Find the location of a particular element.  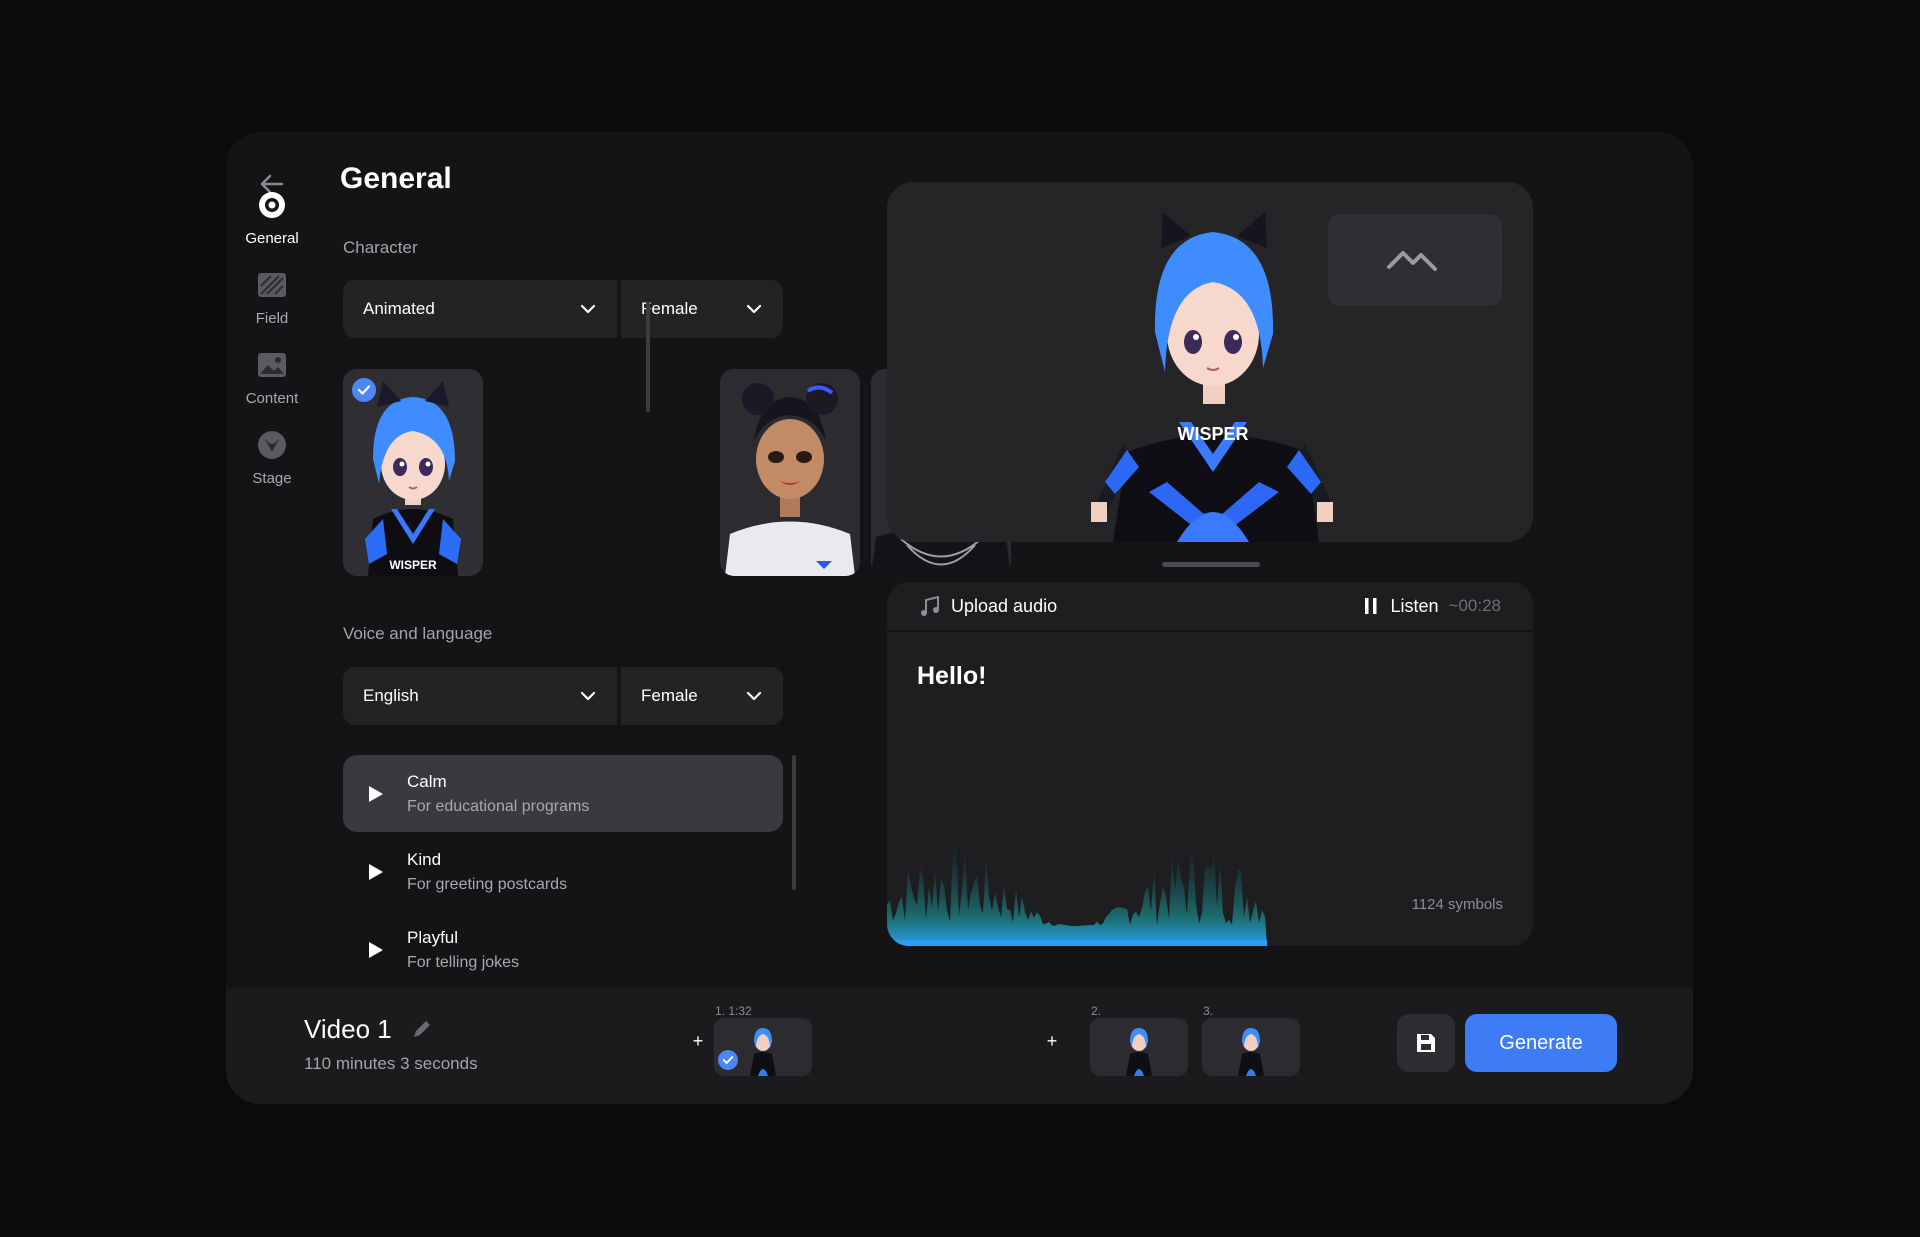

video-title-text: Video 1 is located at coordinates (348, 1029).